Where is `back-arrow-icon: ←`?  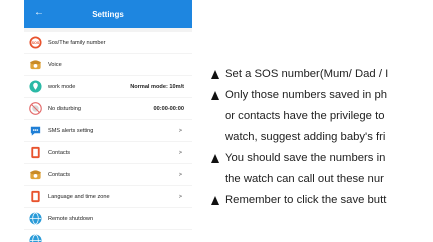 back-arrow-icon: ← is located at coordinates (39, 13).